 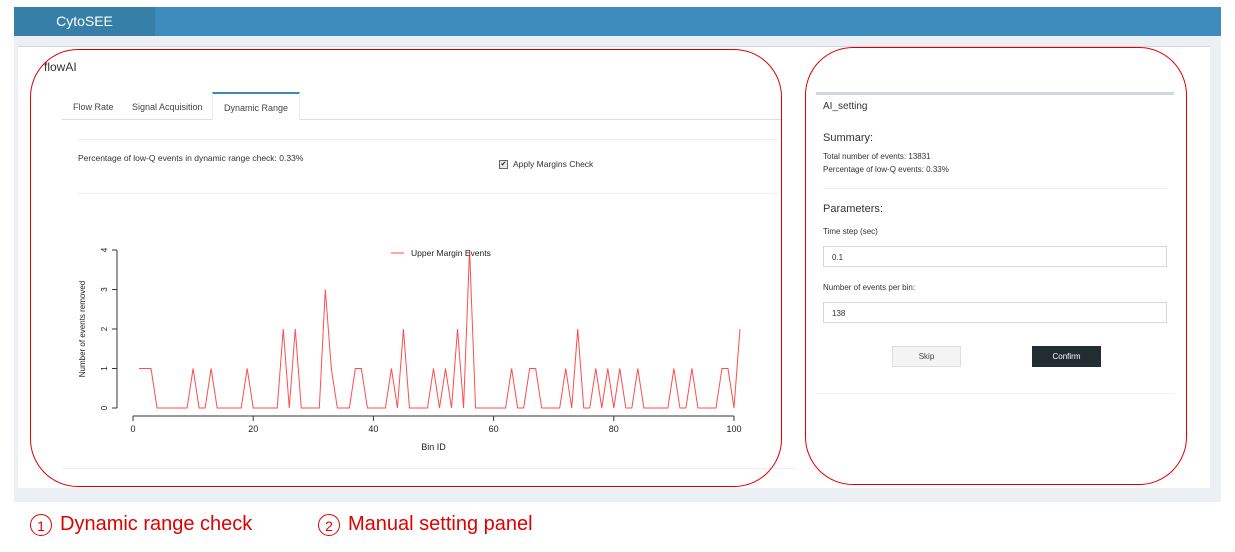 I want to click on annotation-2: 2 Manual setting panel, so click(x=425, y=524).